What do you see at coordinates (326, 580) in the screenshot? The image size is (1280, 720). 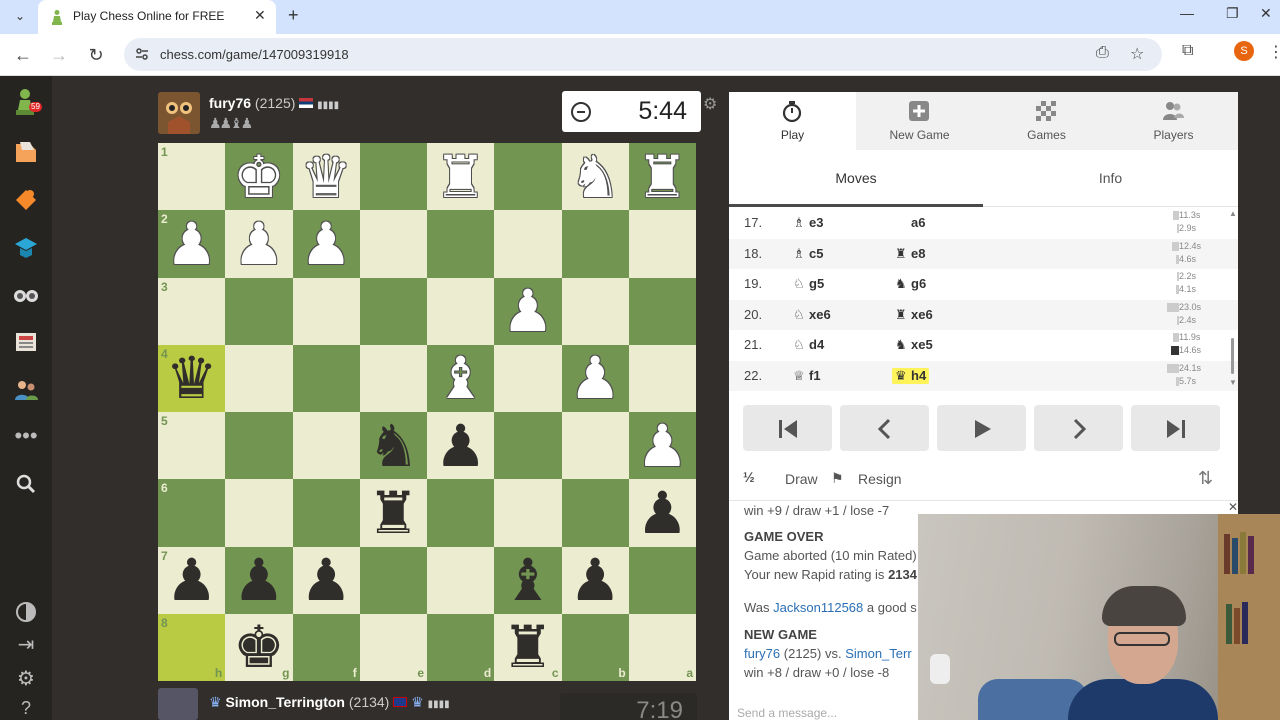 I see `square-f7: ♟` at bounding box center [326, 580].